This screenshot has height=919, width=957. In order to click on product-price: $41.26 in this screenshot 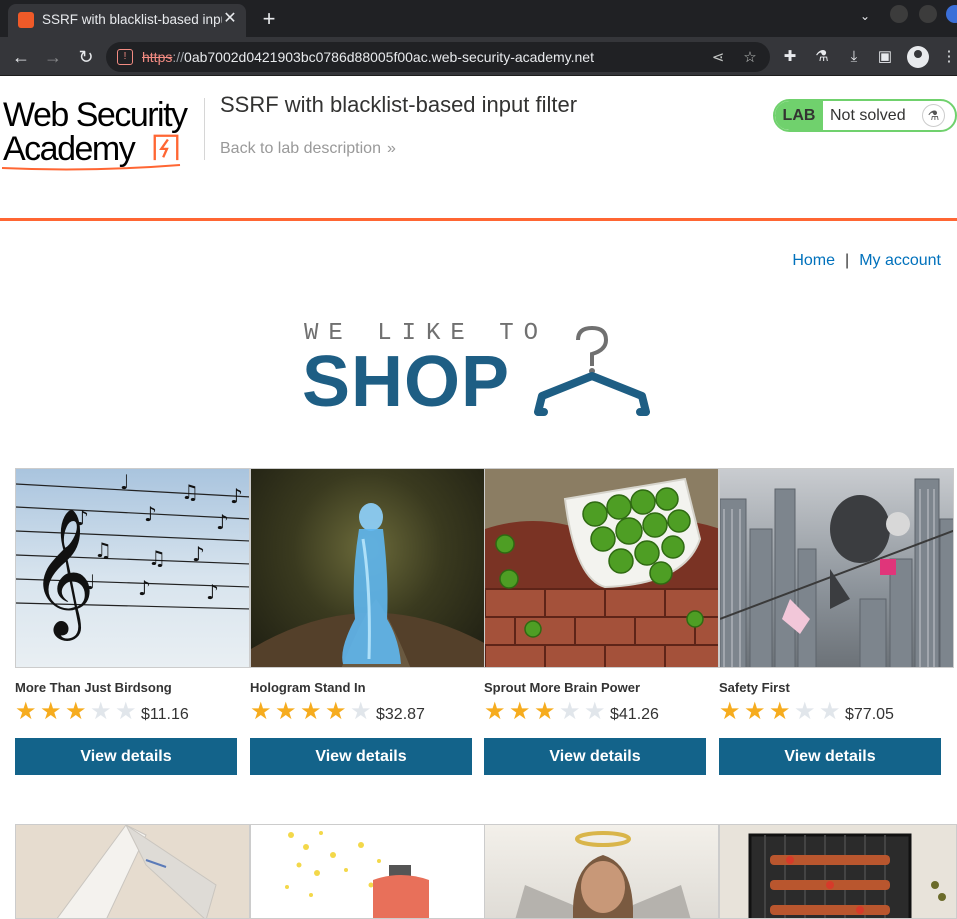, I will do `click(634, 714)`.